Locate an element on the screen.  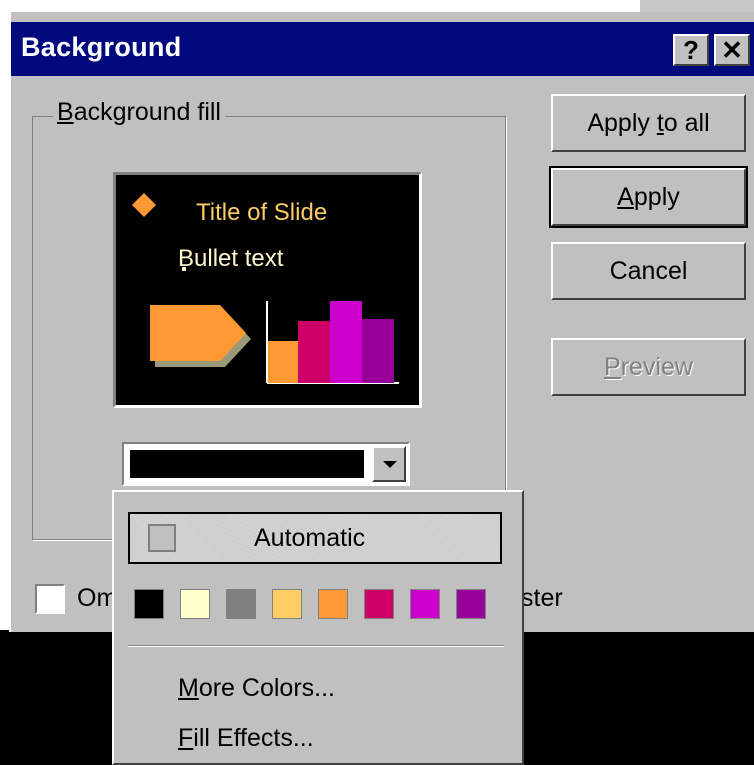
apply-label-part: pply is located at coordinates (656, 197).